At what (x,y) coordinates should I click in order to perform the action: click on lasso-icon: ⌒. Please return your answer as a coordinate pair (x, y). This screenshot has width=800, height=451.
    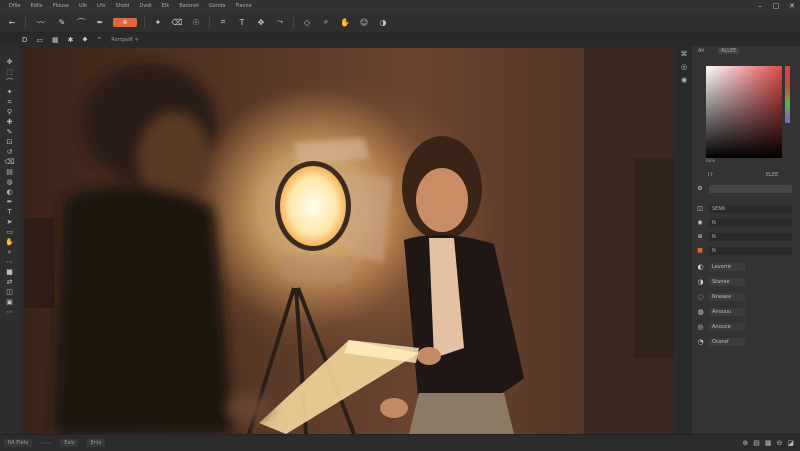
    Looking at the image, I should click on (81, 22).